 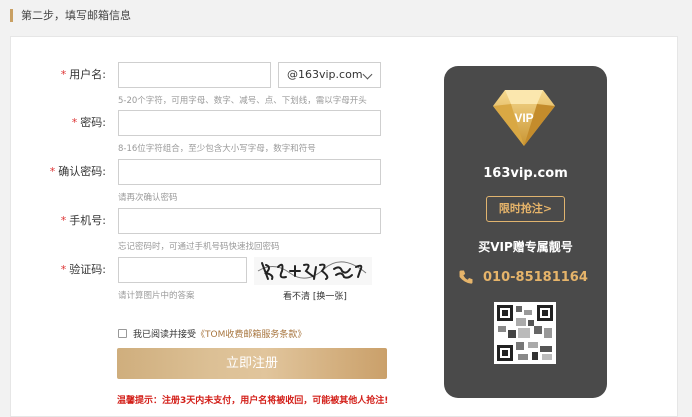 I want to click on vip-phone-line: 010-85181164, so click(x=523, y=277).